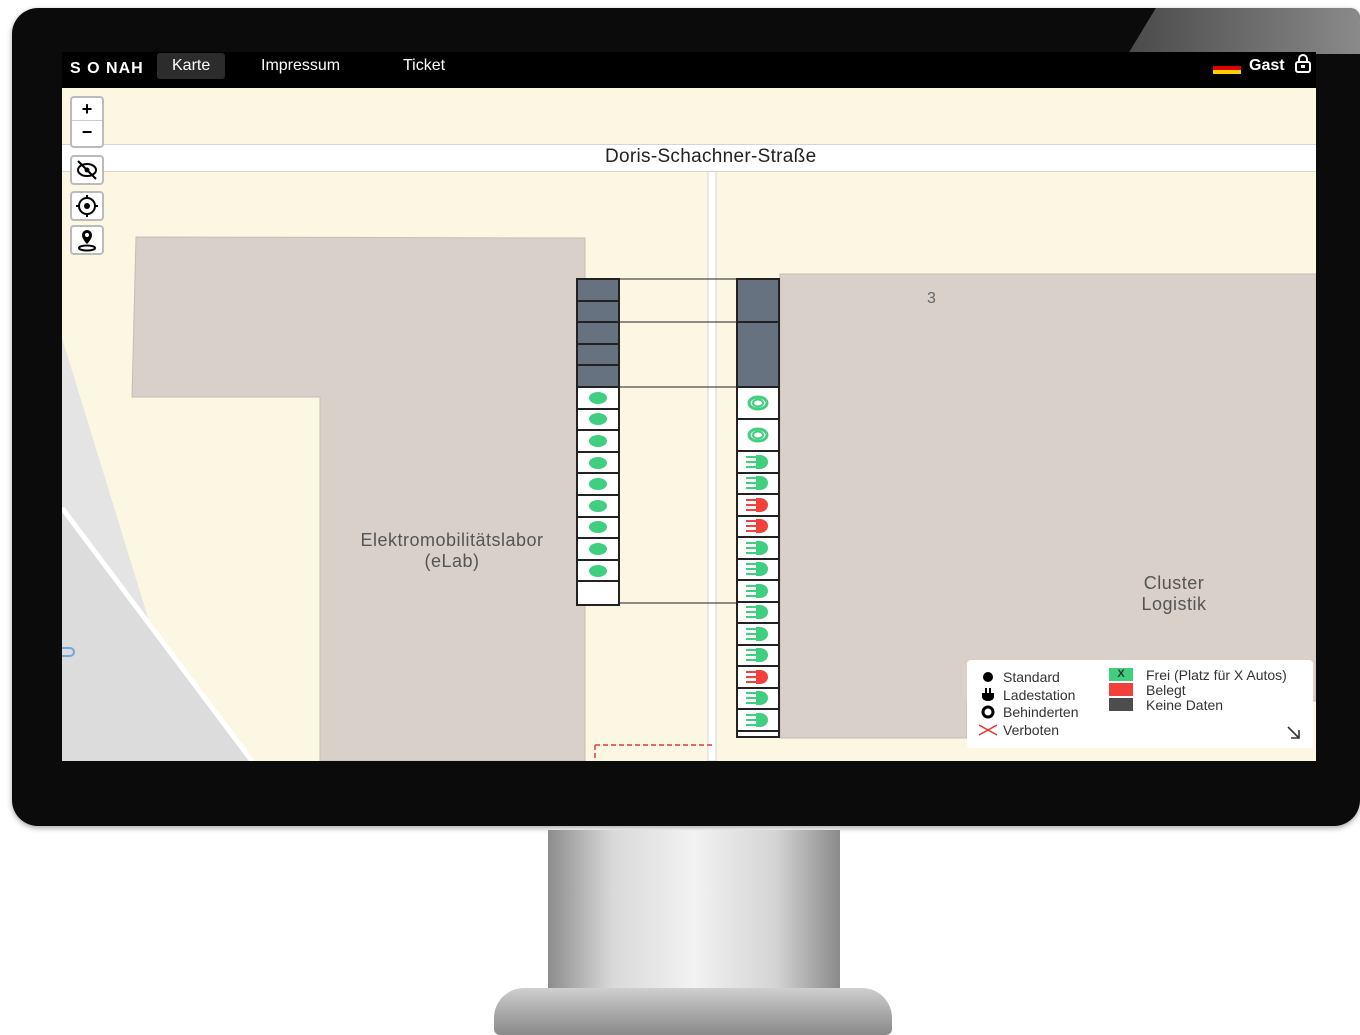  I want to click on house-number: 3, so click(931, 298).